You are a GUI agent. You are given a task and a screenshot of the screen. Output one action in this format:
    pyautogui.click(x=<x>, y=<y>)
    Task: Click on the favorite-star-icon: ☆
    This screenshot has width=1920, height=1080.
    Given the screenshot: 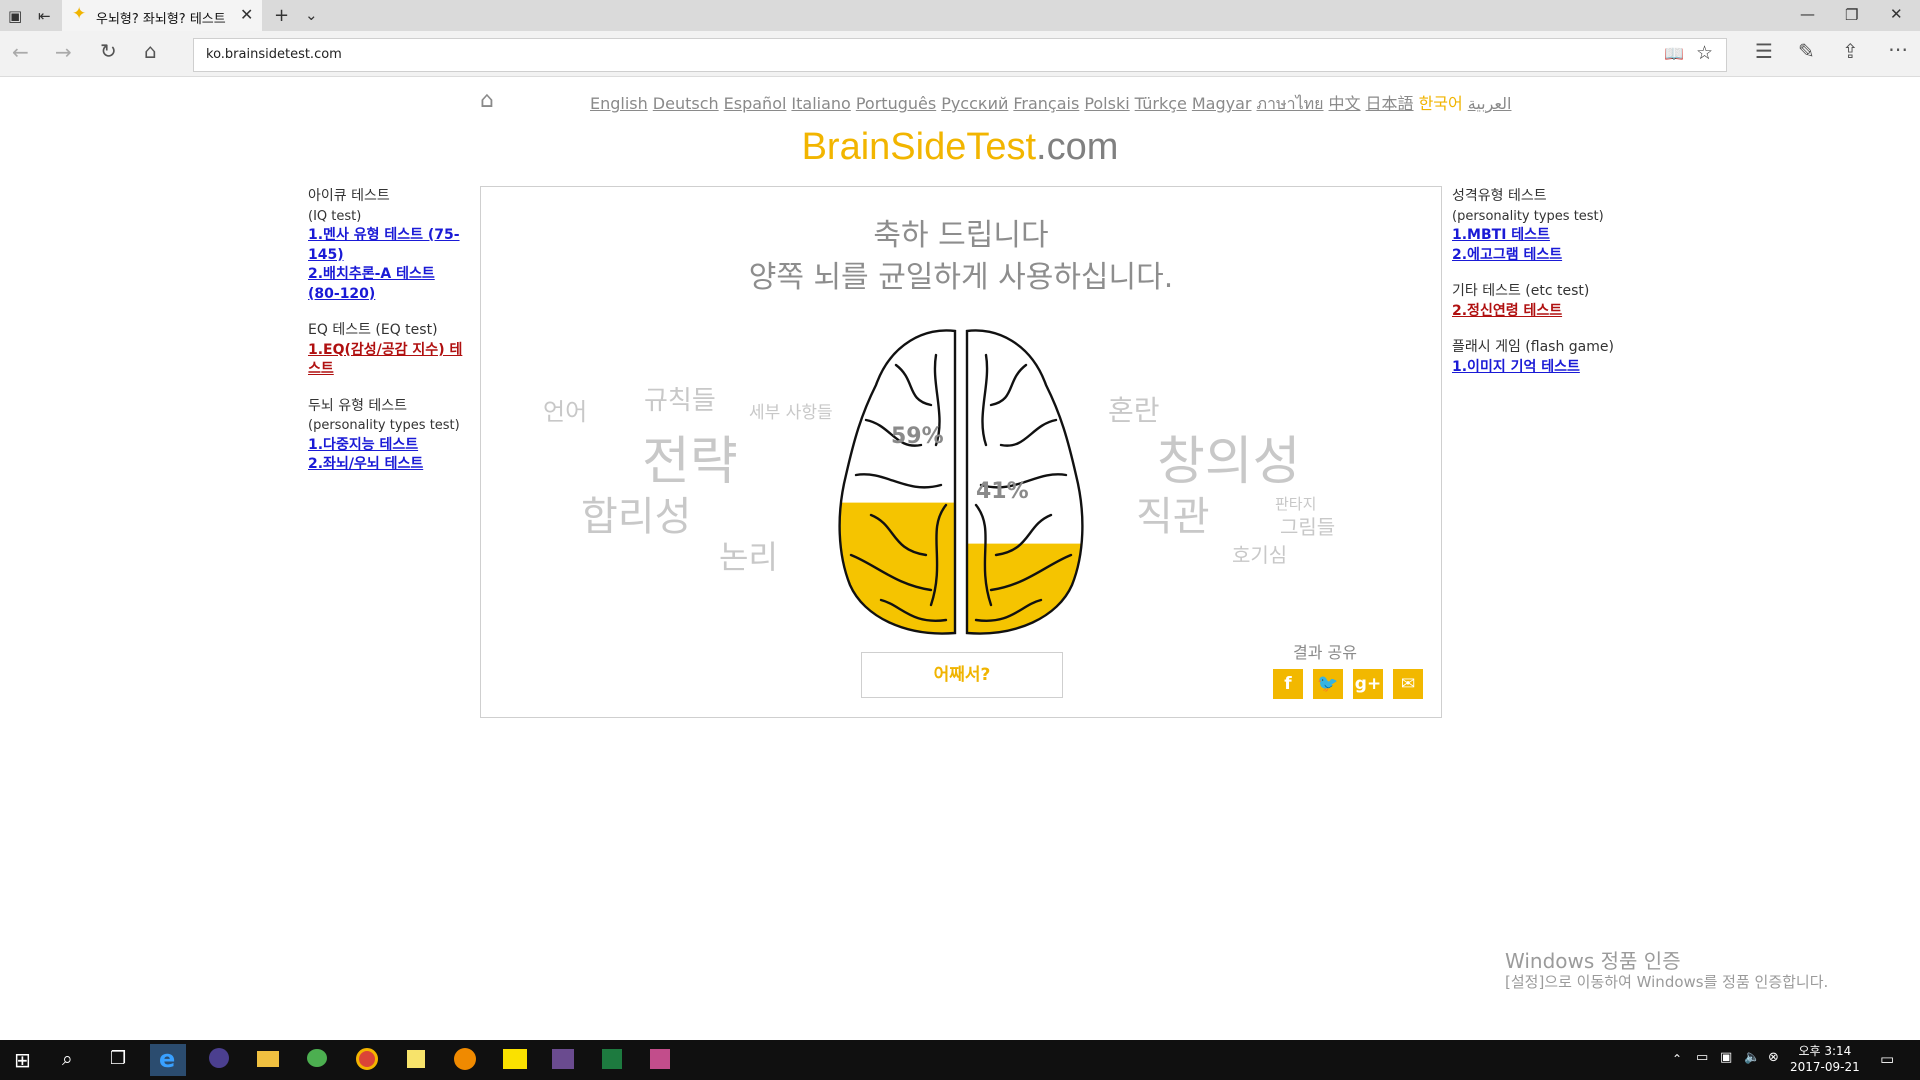 What is the action you would take?
    pyautogui.click(x=1704, y=53)
    